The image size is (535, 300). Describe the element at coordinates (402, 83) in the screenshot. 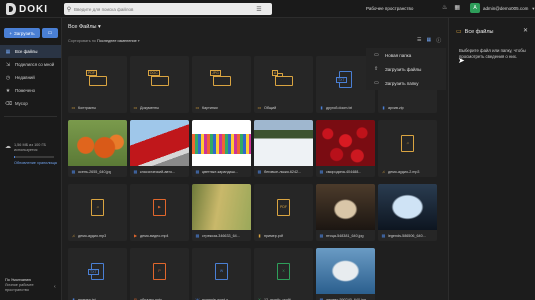

I see `menu-item-label: Загрузить папку` at that location.